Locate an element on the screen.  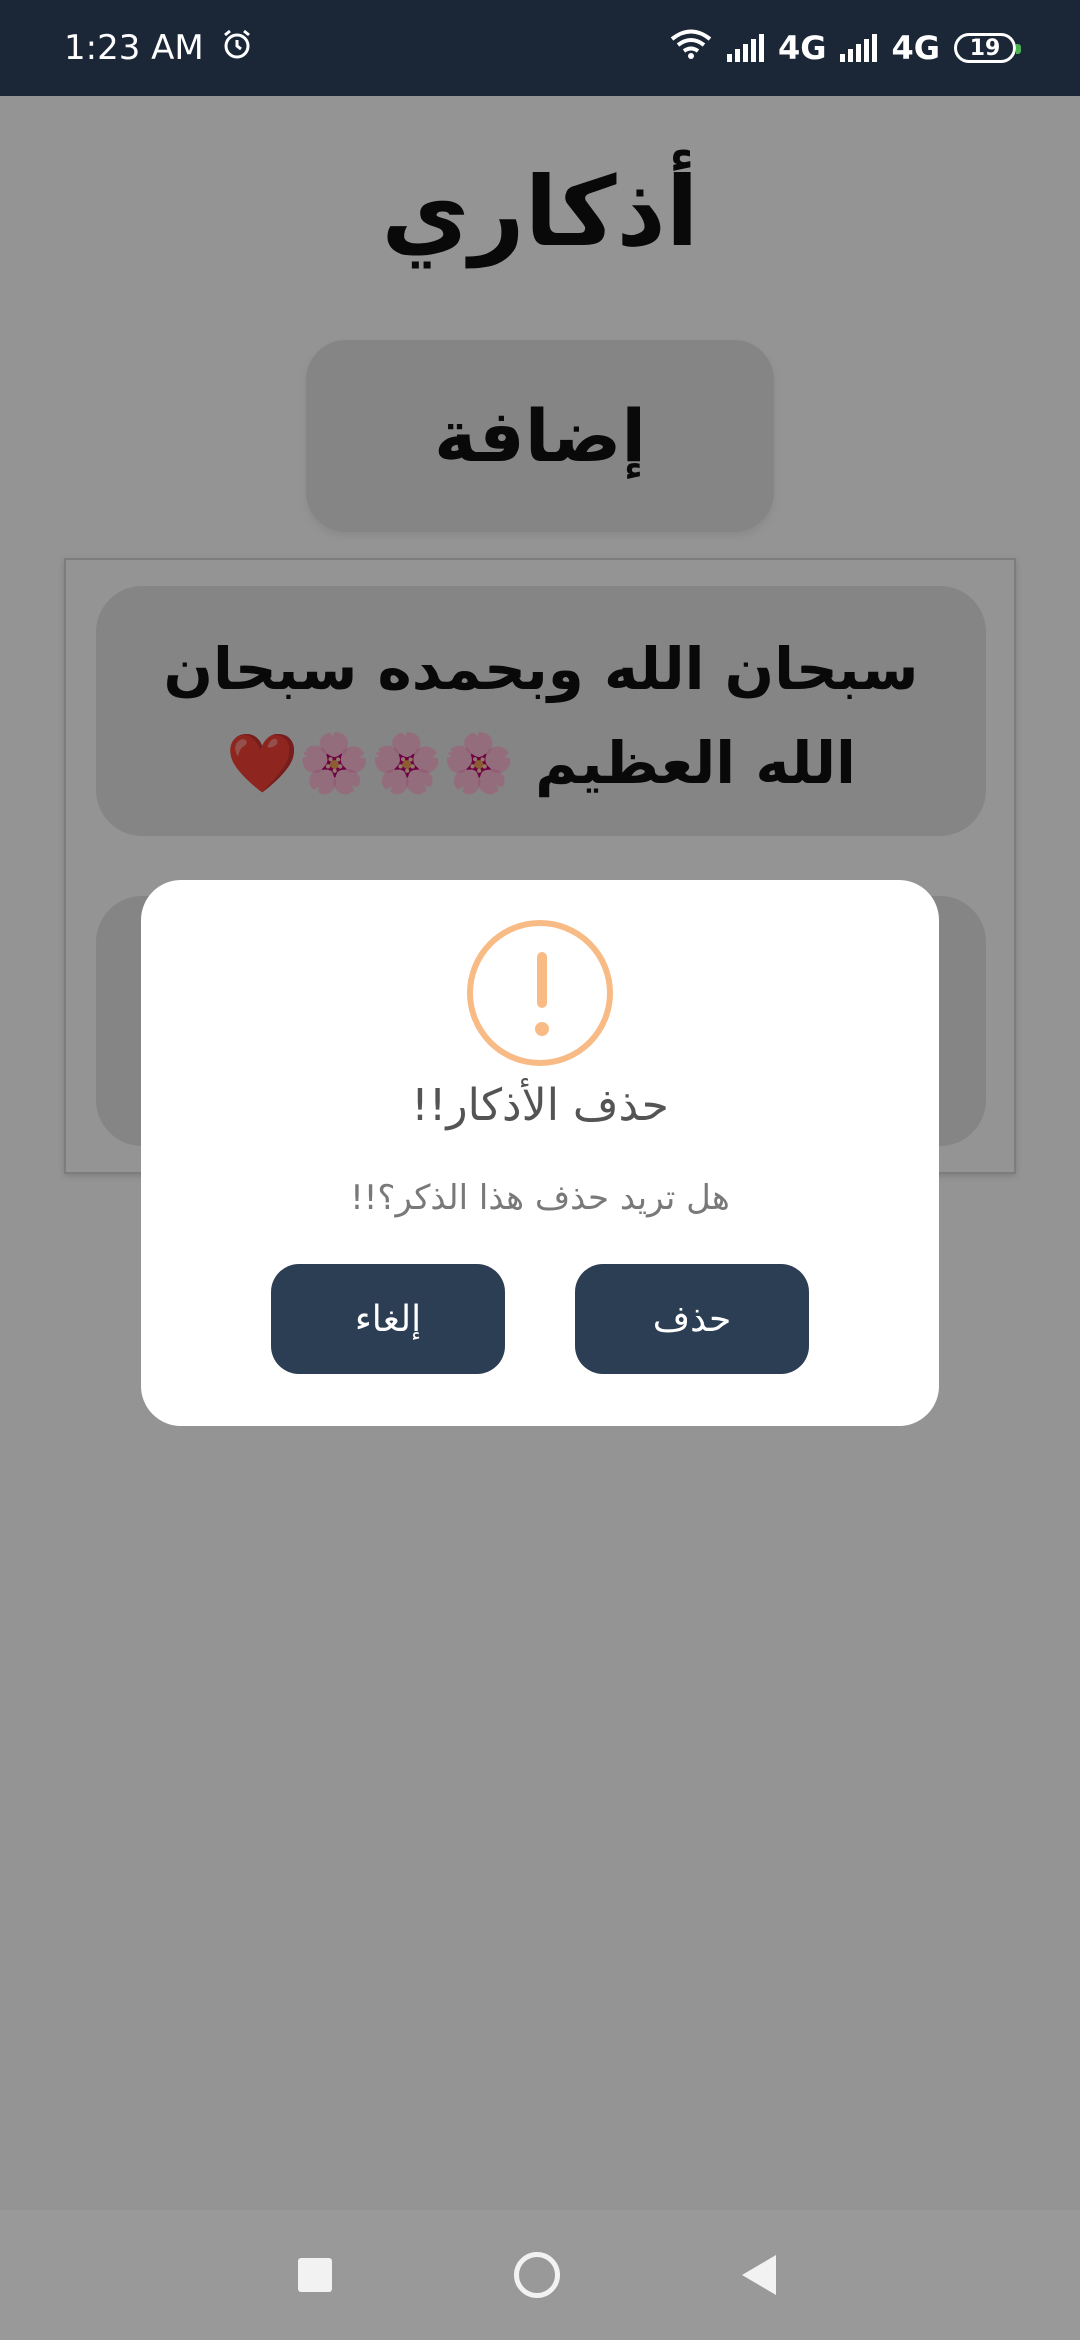
alarm-clock-icon is located at coordinates (237, 48).